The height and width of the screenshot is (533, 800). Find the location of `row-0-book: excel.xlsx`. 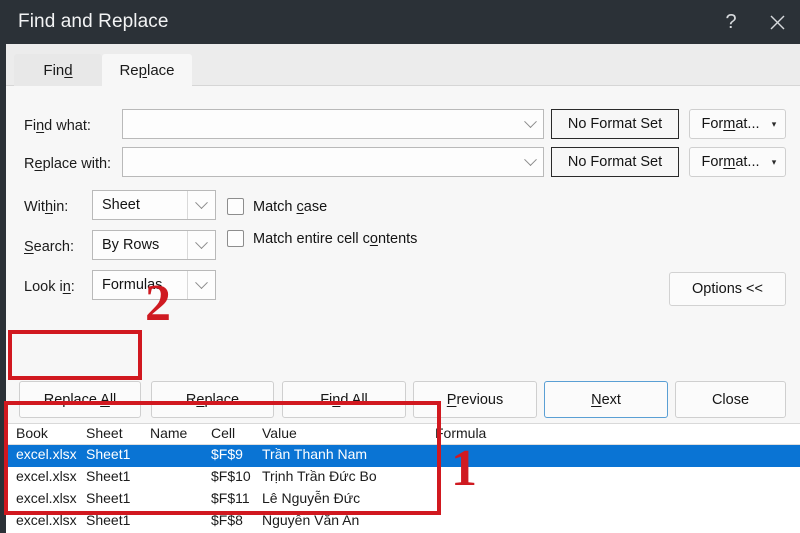

row-0-book: excel.xlsx is located at coordinates (46, 454).